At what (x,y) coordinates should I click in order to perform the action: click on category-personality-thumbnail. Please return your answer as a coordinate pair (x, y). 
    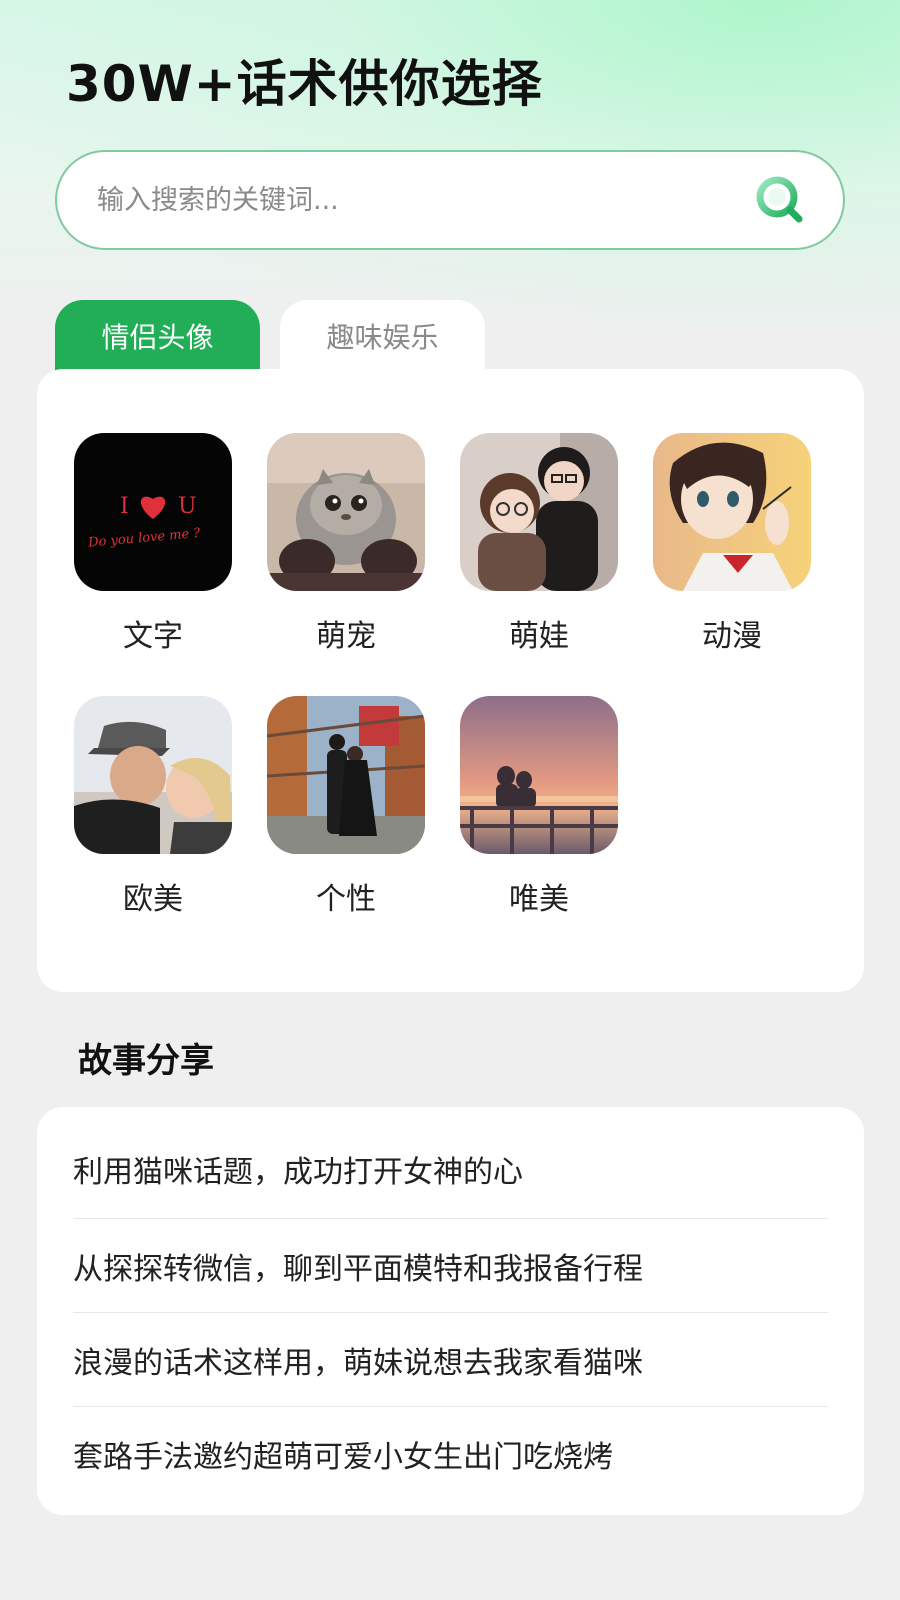
    Looking at the image, I should click on (346, 775).